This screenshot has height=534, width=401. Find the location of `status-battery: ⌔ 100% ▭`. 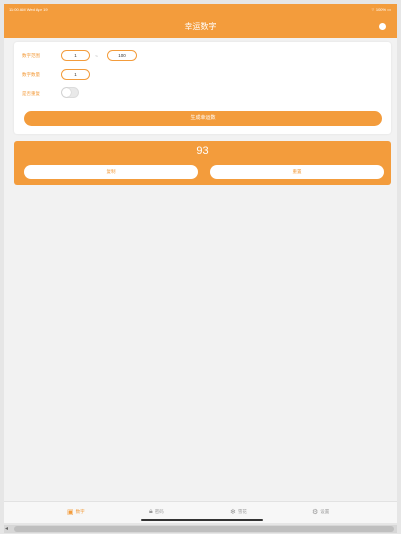

status-battery: ⌔ 100% ▭ is located at coordinates (381, 10).